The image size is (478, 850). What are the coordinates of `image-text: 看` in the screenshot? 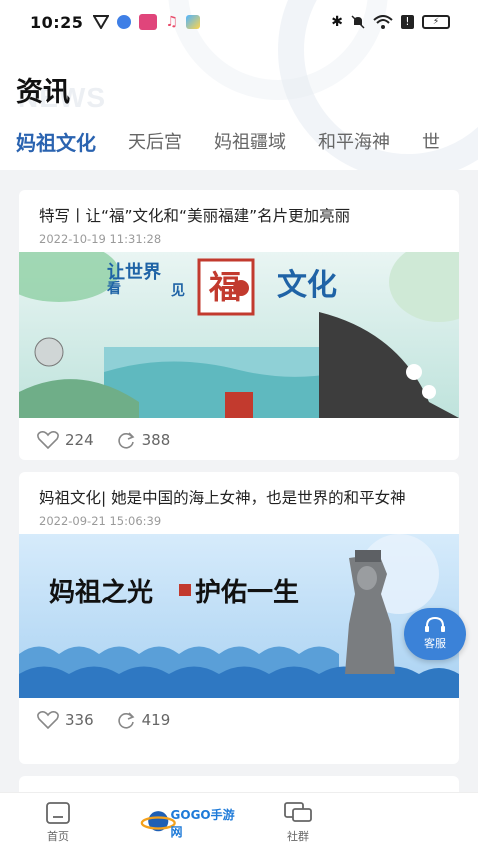 It's located at (114, 289).